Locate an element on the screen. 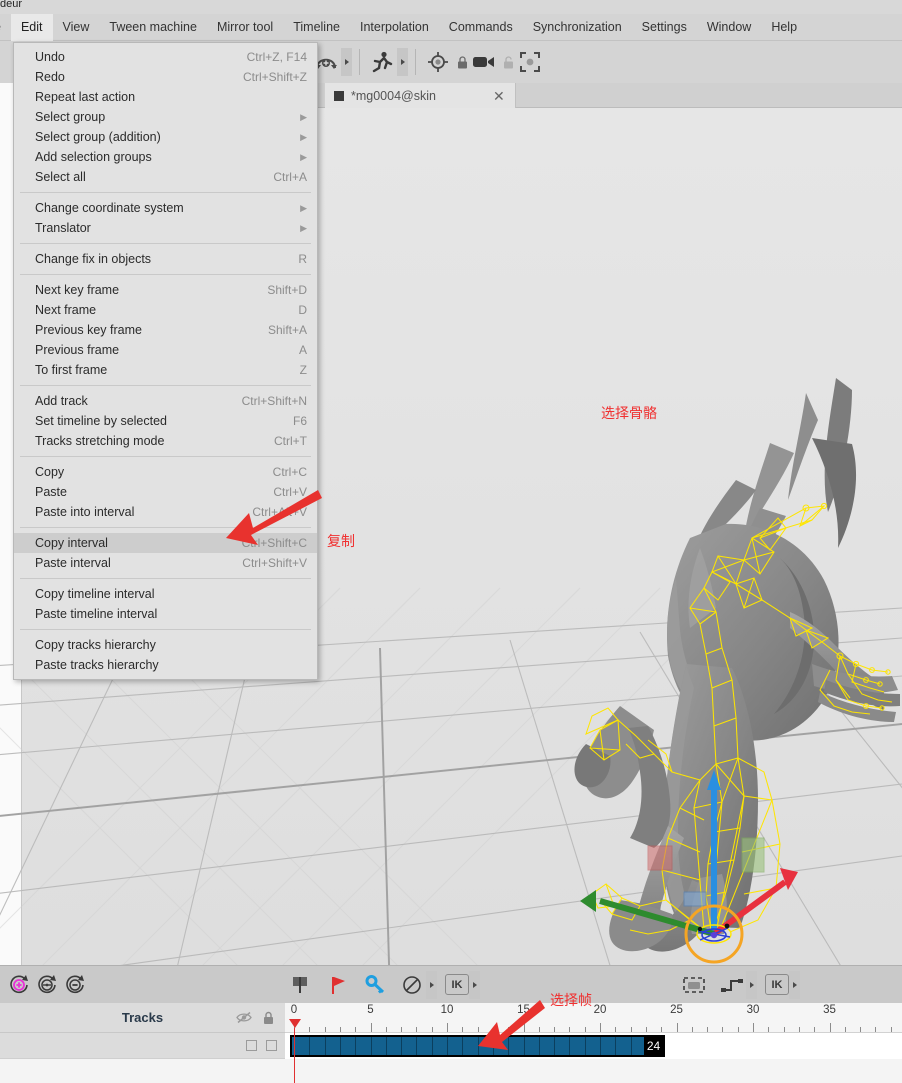 The height and width of the screenshot is (1083, 902). eye-hidden-icon is located at coordinates (244, 1020).